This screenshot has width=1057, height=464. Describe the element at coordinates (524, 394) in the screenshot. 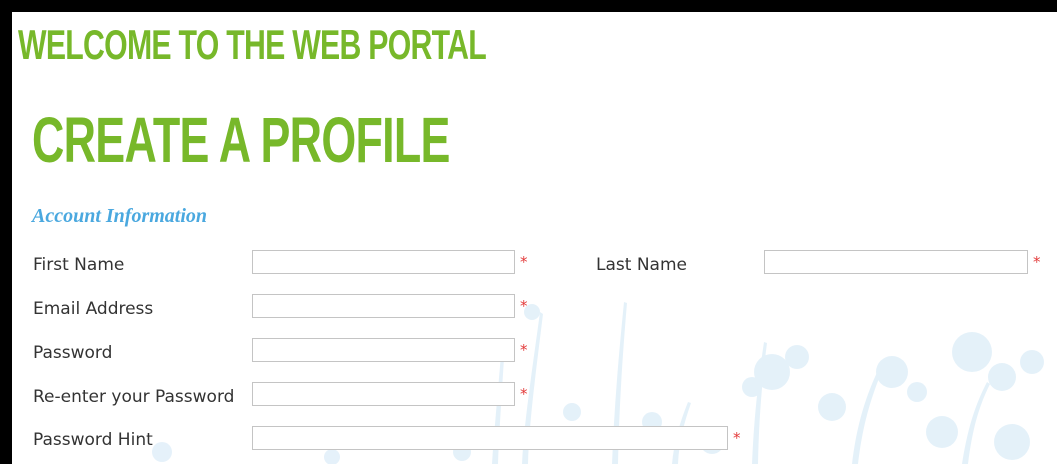

I see `password-confirm-required-marker: *` at that location.